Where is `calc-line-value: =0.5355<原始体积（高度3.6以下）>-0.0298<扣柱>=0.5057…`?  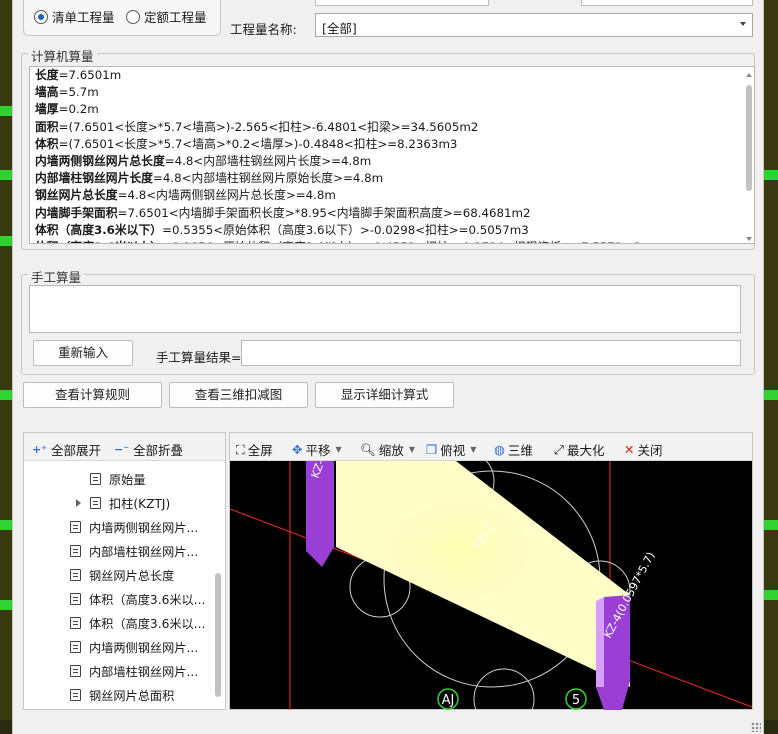 calc-line-value: =0.5355<原始体积（高度3.6以下）>-0.0298<扣柱>=0.5057… is located at coordinates (345, 229).